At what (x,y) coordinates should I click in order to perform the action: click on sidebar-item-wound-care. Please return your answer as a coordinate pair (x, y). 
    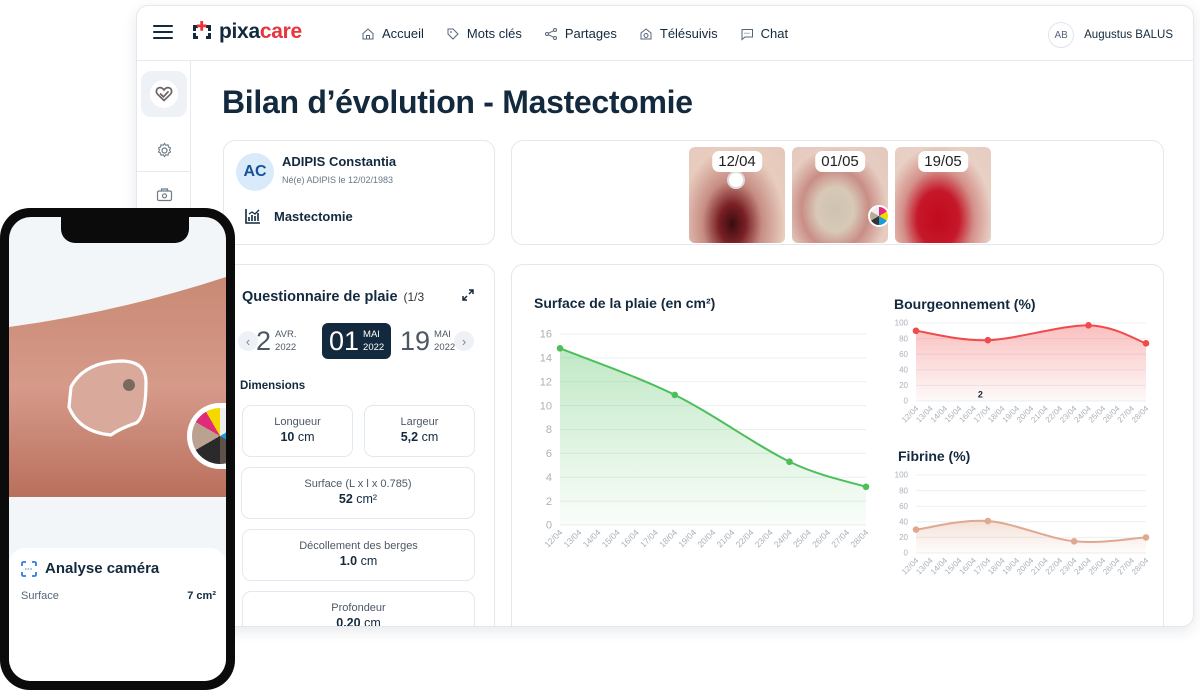
    Looking at the image, I should click on (164, 94).